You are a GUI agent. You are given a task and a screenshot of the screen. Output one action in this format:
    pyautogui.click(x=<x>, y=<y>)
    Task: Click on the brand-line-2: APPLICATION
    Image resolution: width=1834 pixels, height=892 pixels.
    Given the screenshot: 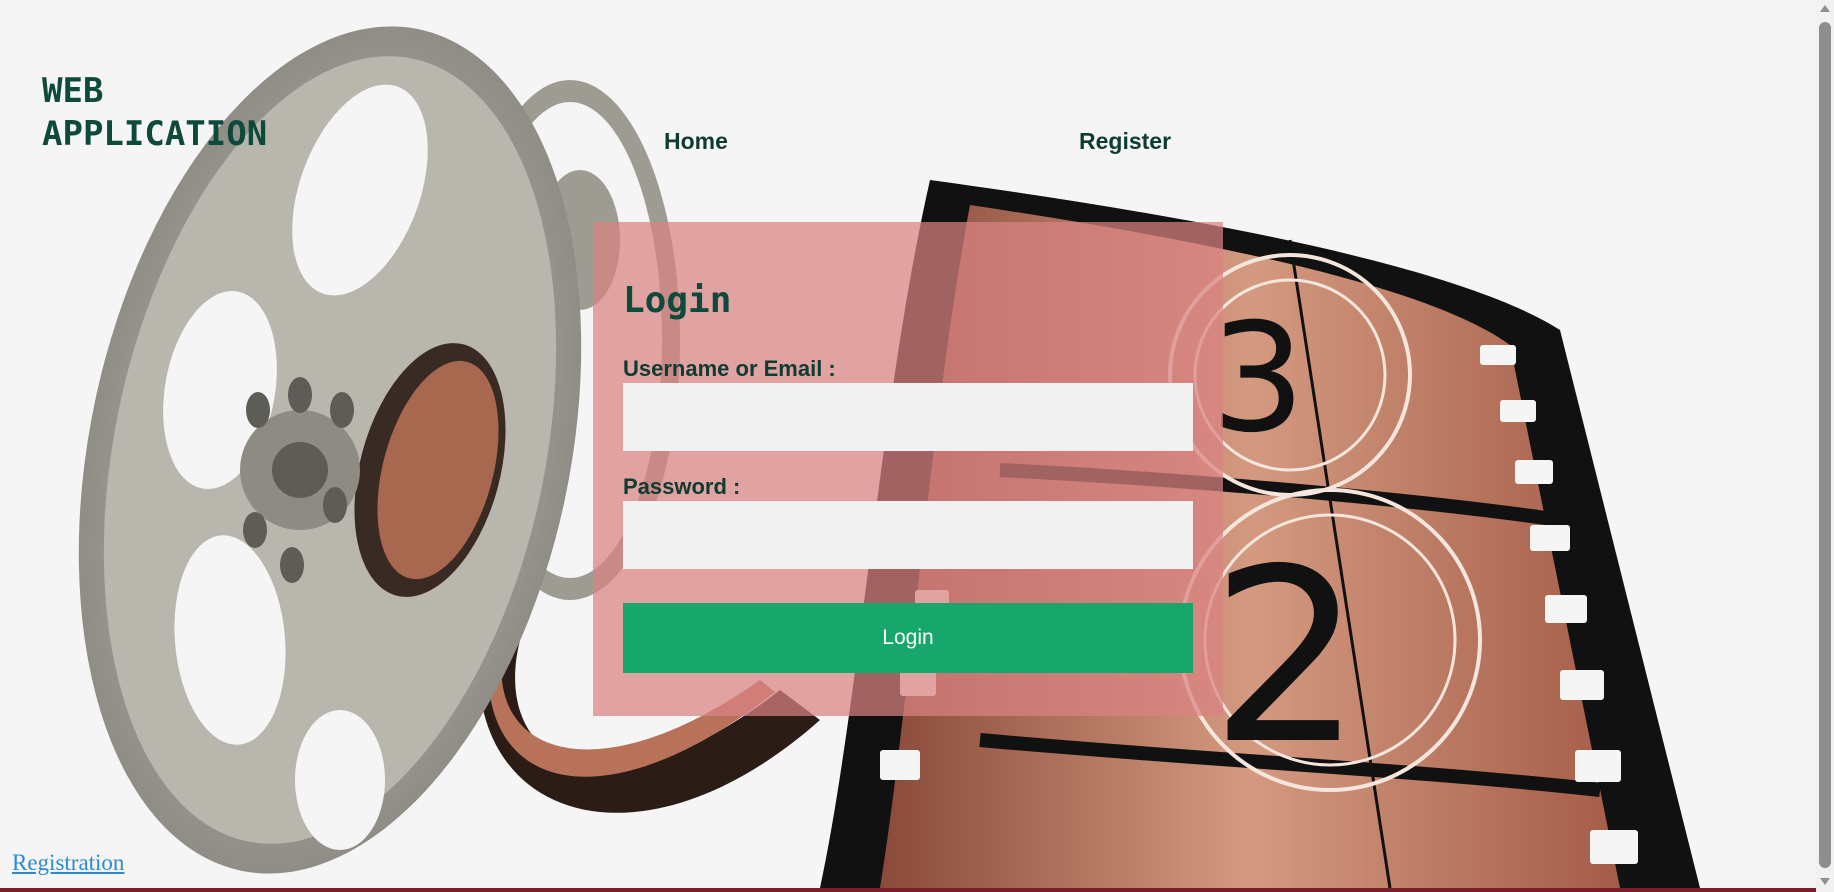 What is the action you would take?
    pyautogui.click(x=155, y=134)
    